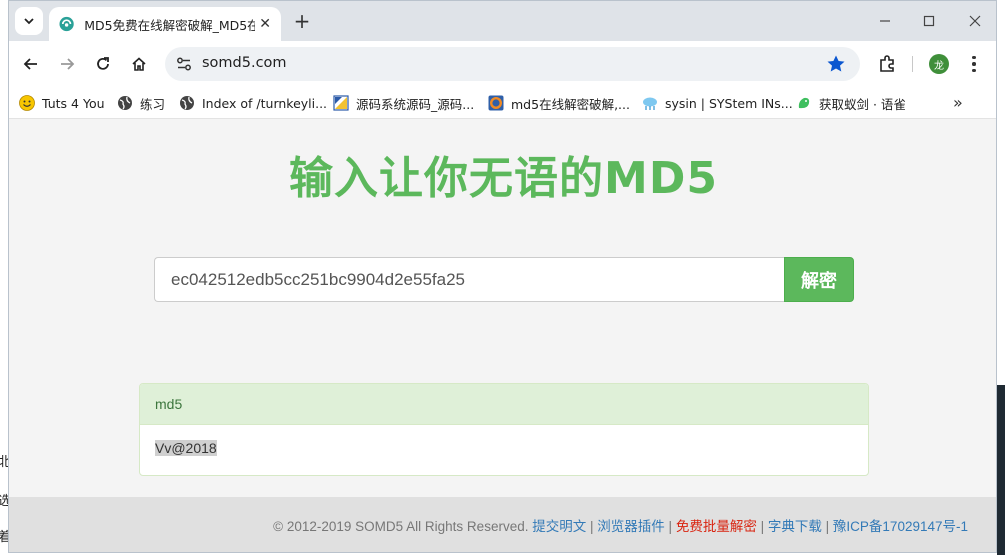 This screenshot has height=555, width=1005. Describe the element at coordinates (401, 526) in the screenshot. I see `copyright-text: © 2012-2019 SOMD5 All Rights Reserved.` at that location.